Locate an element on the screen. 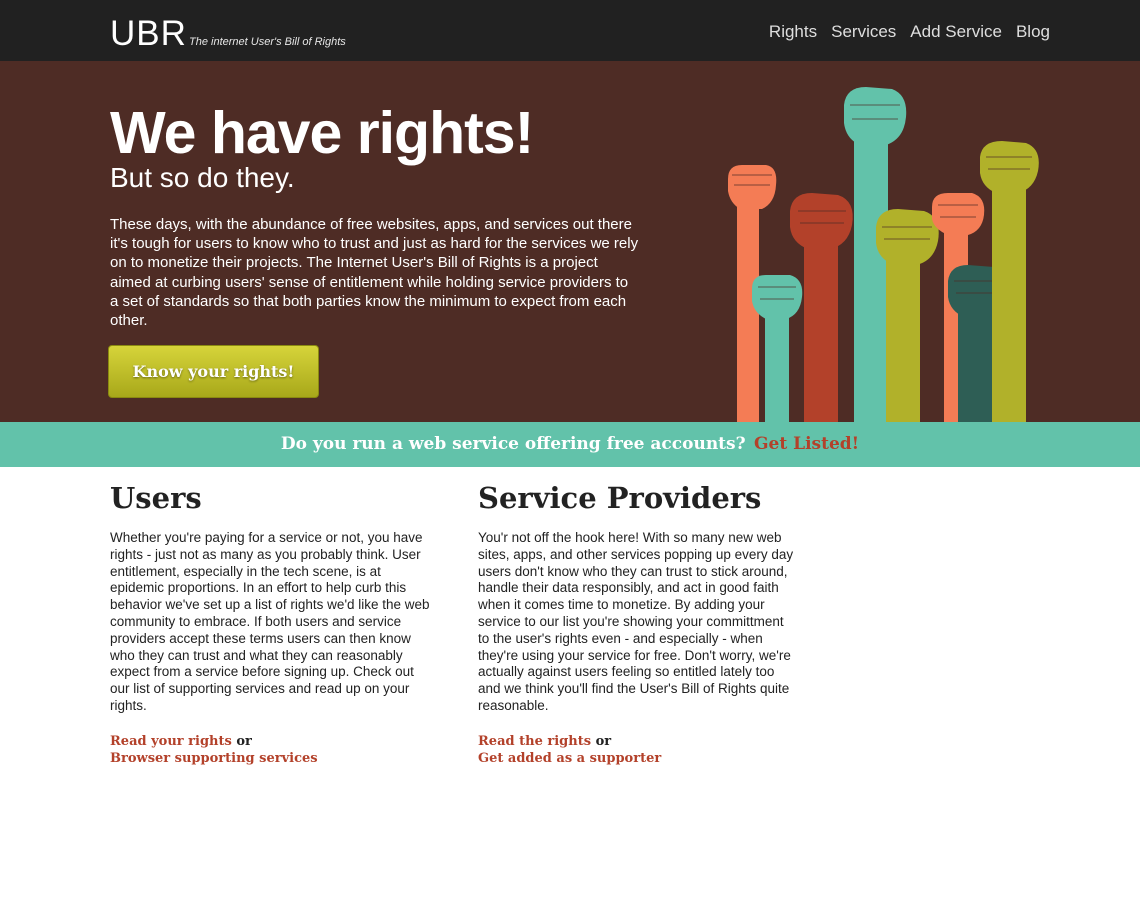  get-listed-link: Get Listed! is located at coordinates (806, 444).